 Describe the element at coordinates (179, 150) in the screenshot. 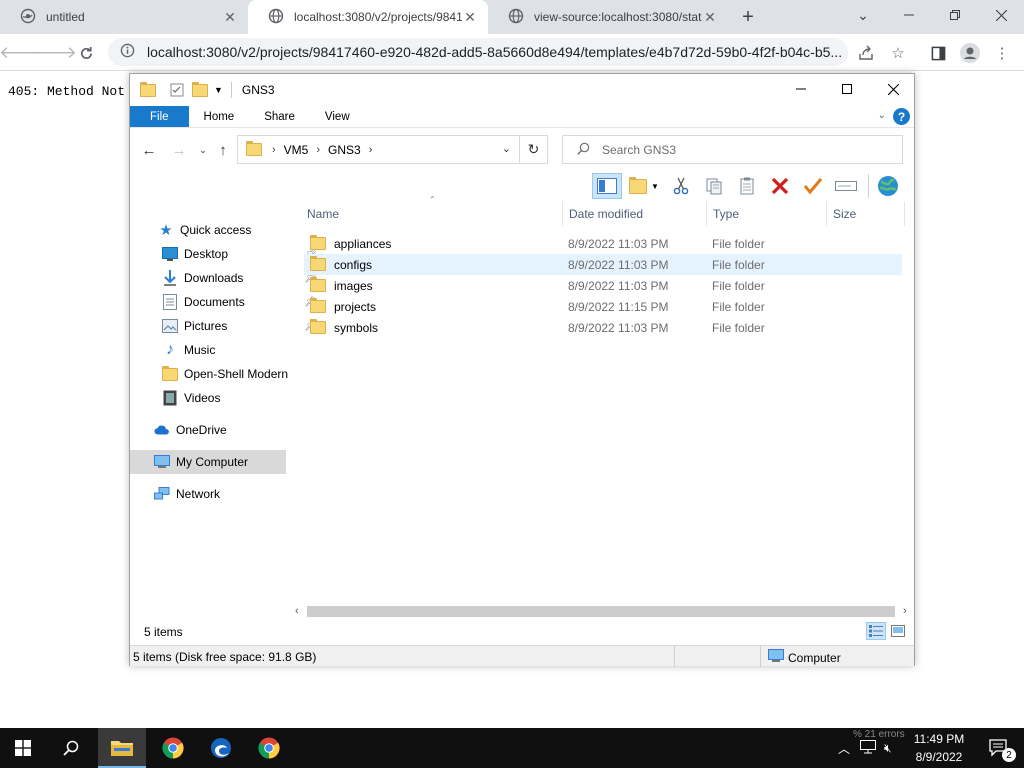

I see `forward-arrow-icon: →` at that location.